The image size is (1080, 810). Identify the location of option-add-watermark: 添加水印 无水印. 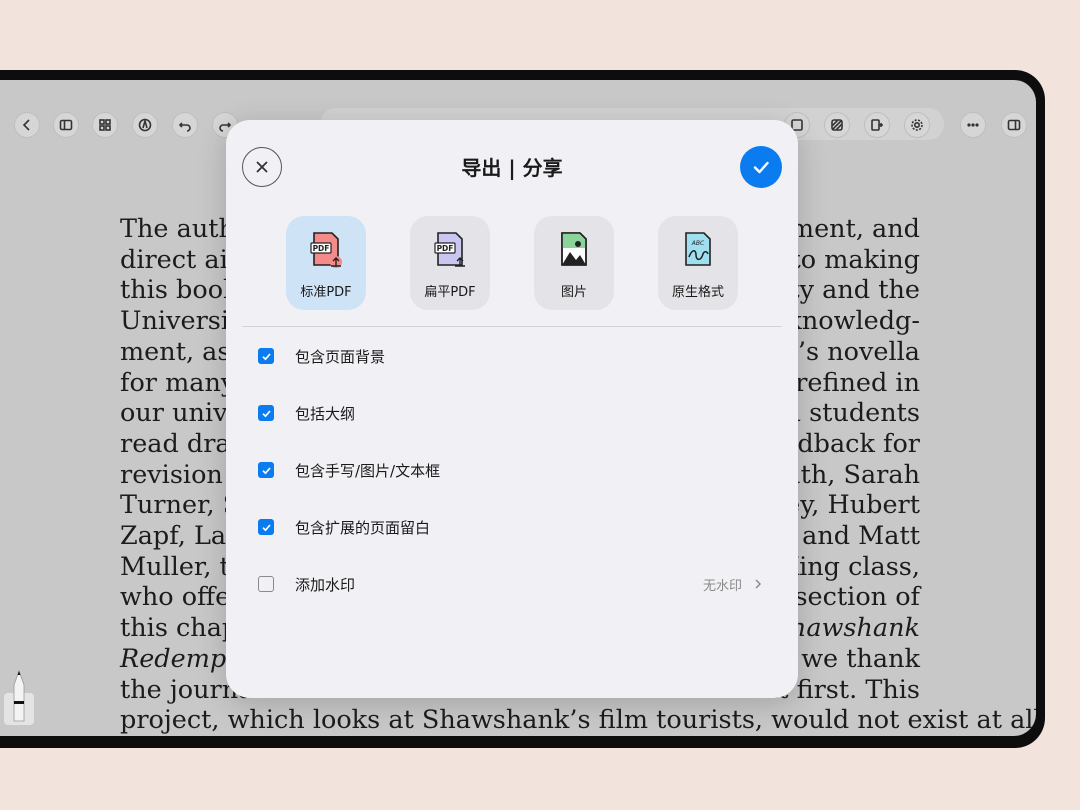
(510, 584).